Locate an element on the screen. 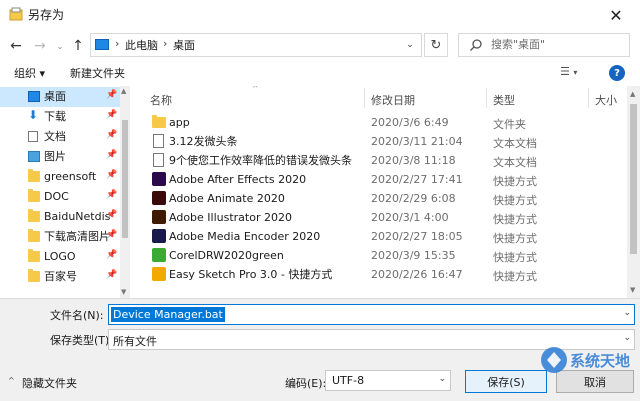 The image size is (640, 401). file-row: CorelDRW2020green 2020/3/9 15:35 快捷方式 is located at coordinates (379, 255).